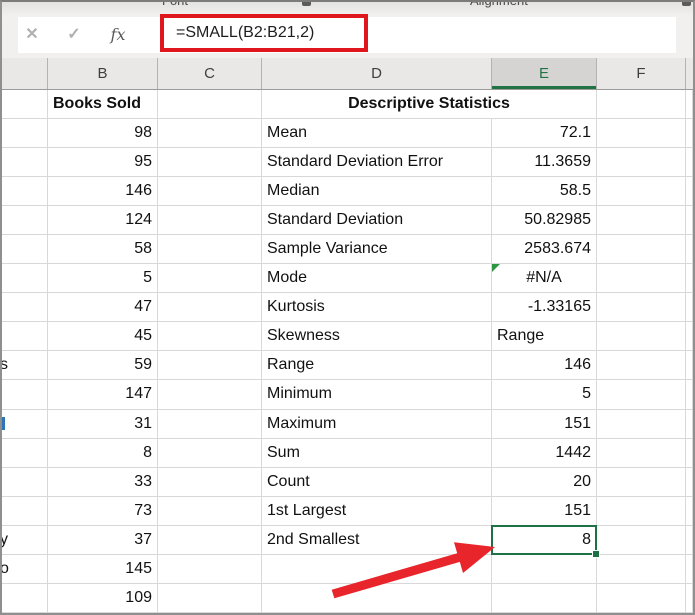 This screenshot has width=695, height=615. I want to click on column-header-e-selected: E, so click(544, 73).